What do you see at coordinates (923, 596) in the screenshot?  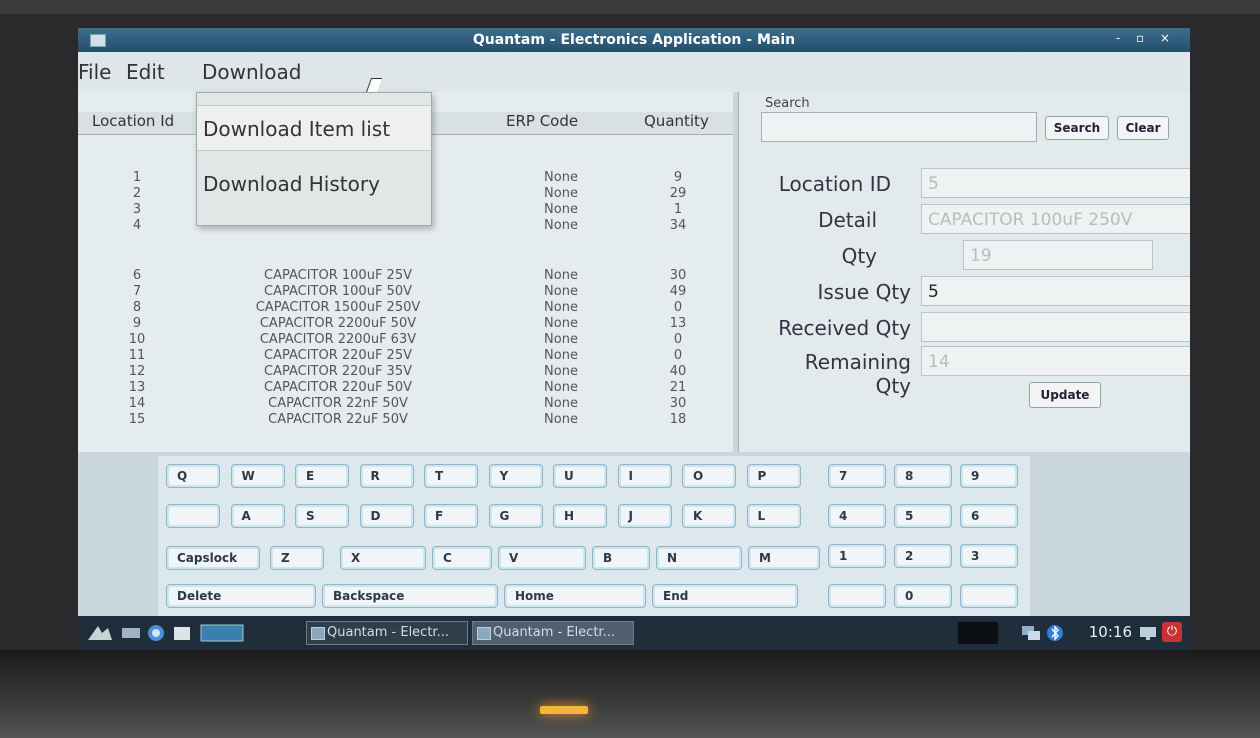 I see `key-0: 0` at bounding box center [923, 596].